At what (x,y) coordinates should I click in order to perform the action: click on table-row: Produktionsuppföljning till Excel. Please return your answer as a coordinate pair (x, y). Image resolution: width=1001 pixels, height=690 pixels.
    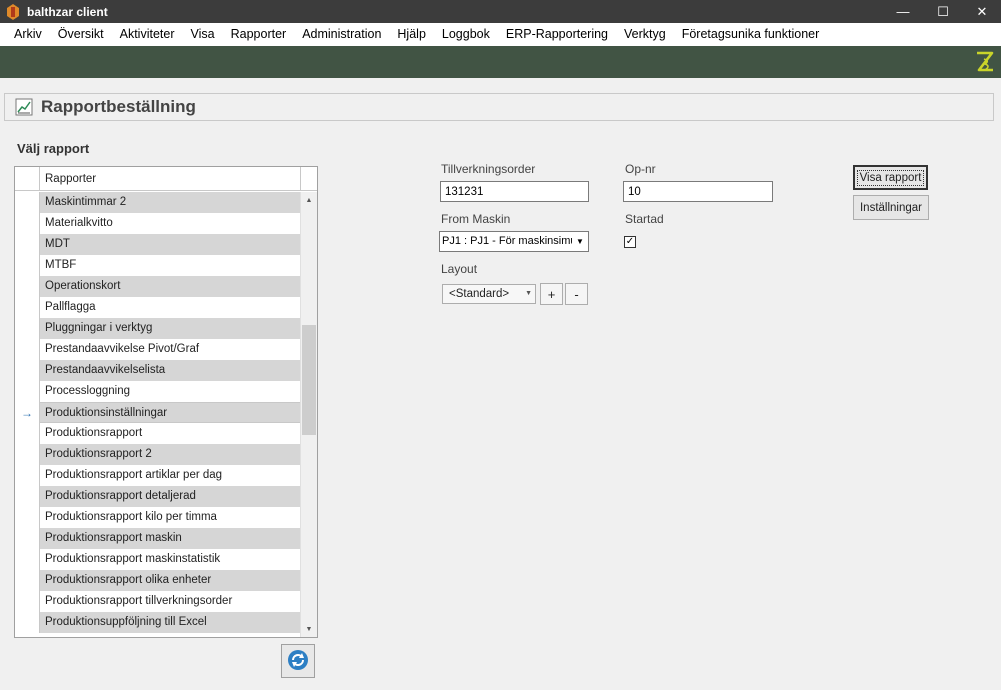
    Looking at the image, I should click on (157, 622).